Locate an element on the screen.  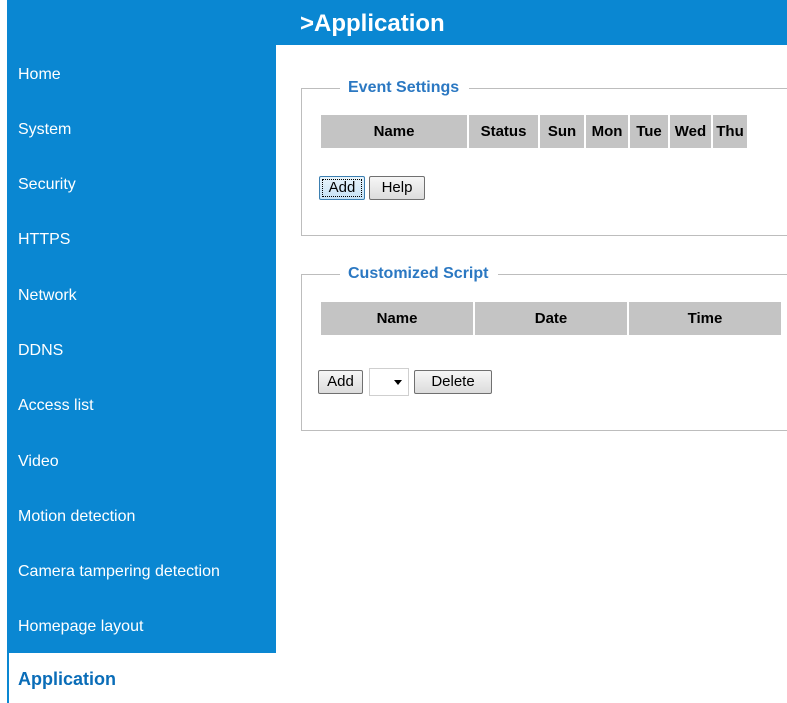
column-header-mon: Mon is located at coordinates (607, 131).